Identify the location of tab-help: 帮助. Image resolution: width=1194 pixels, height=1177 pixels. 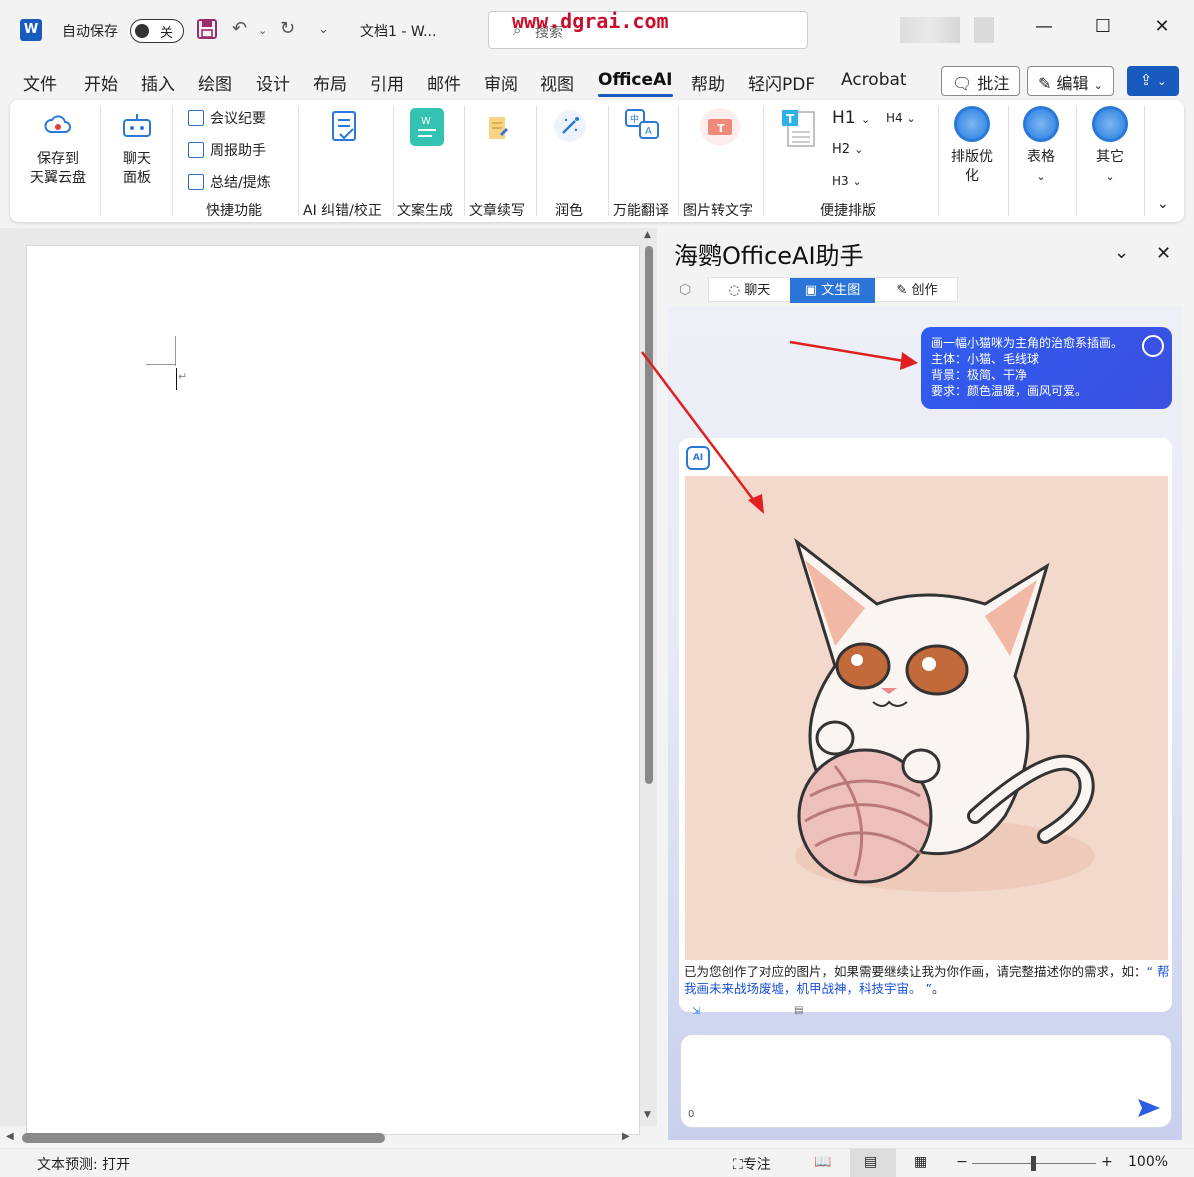
(708, 82).